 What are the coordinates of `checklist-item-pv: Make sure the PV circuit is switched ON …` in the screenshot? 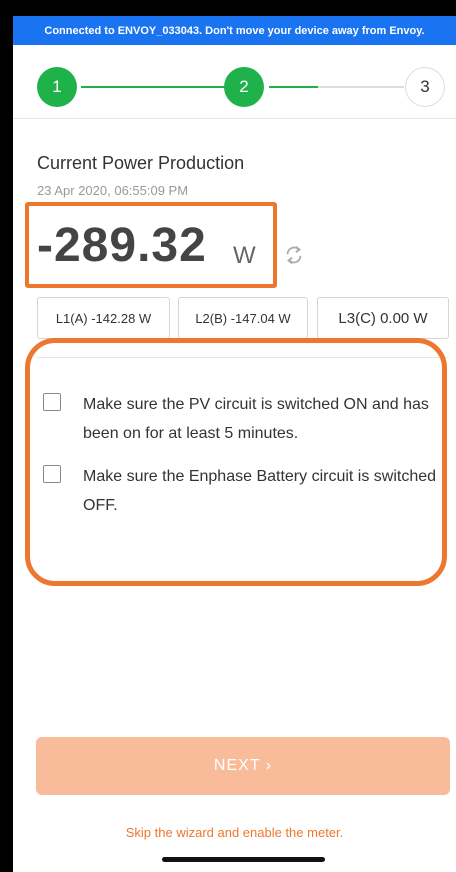 It's located at (236, 420).